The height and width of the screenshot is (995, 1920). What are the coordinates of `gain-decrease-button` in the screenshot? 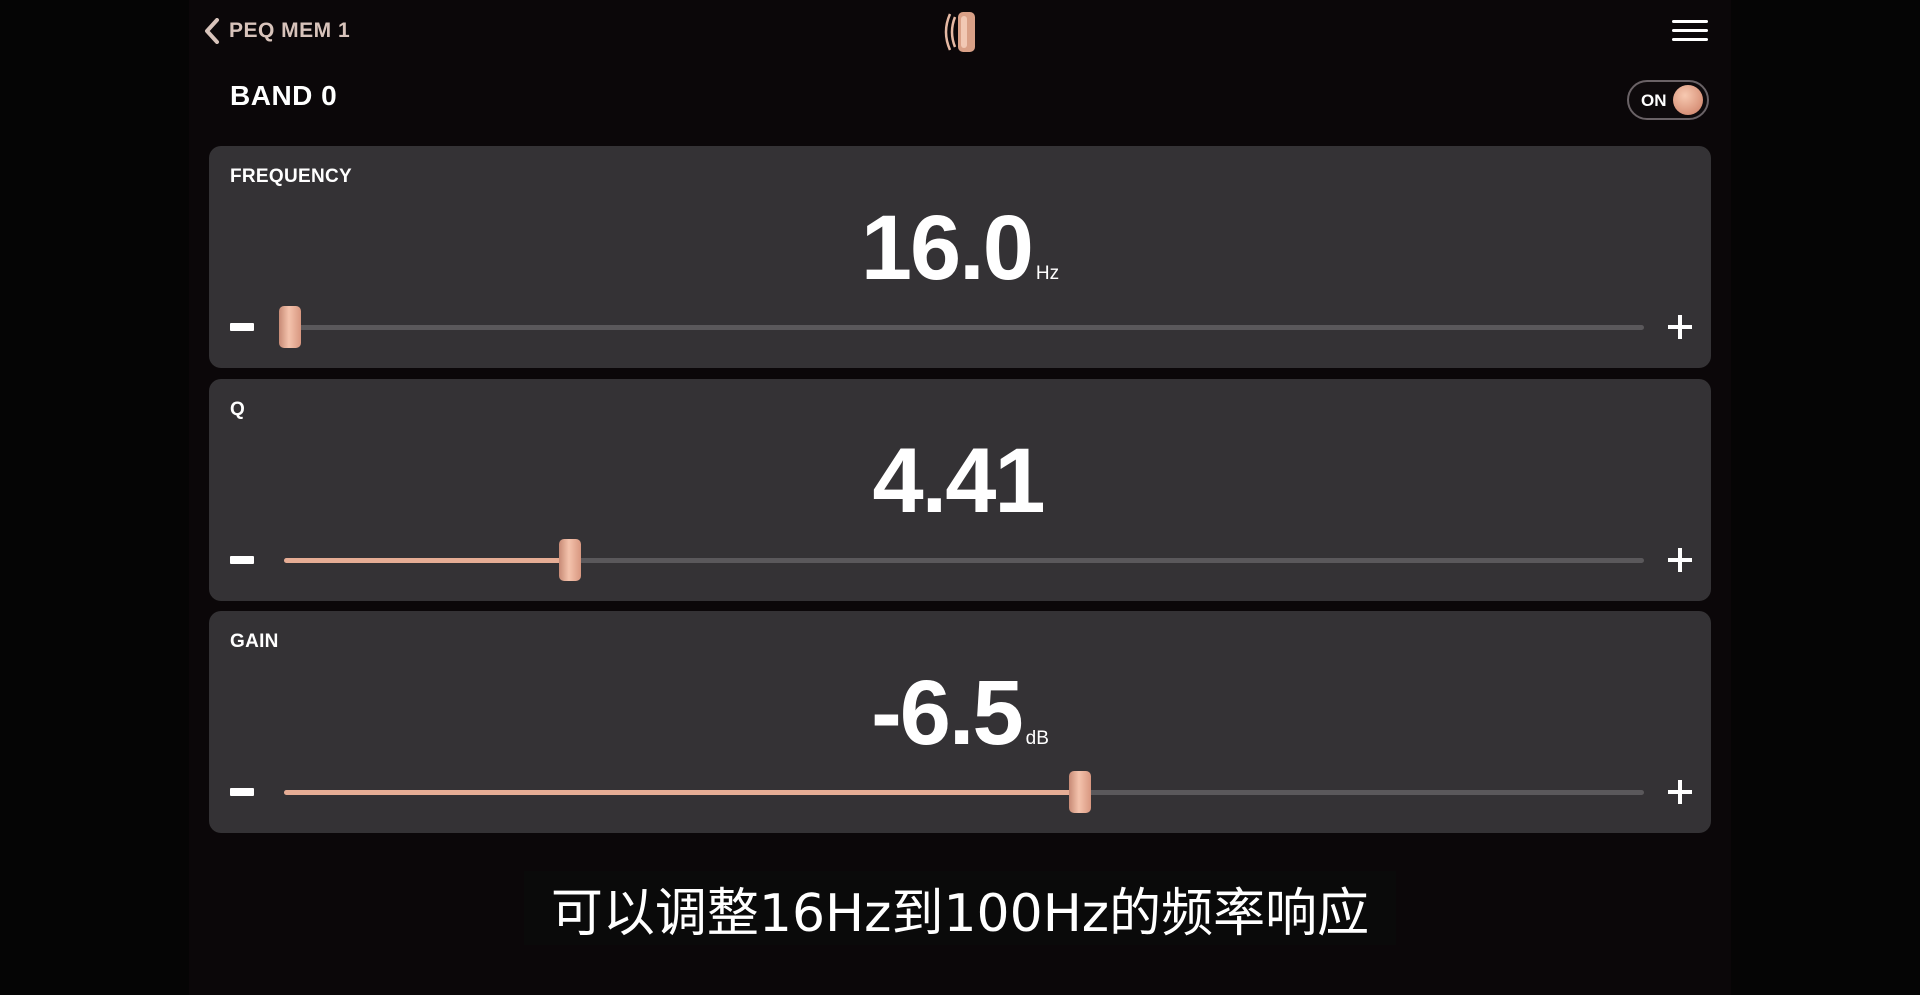 It's located at (242, 792).